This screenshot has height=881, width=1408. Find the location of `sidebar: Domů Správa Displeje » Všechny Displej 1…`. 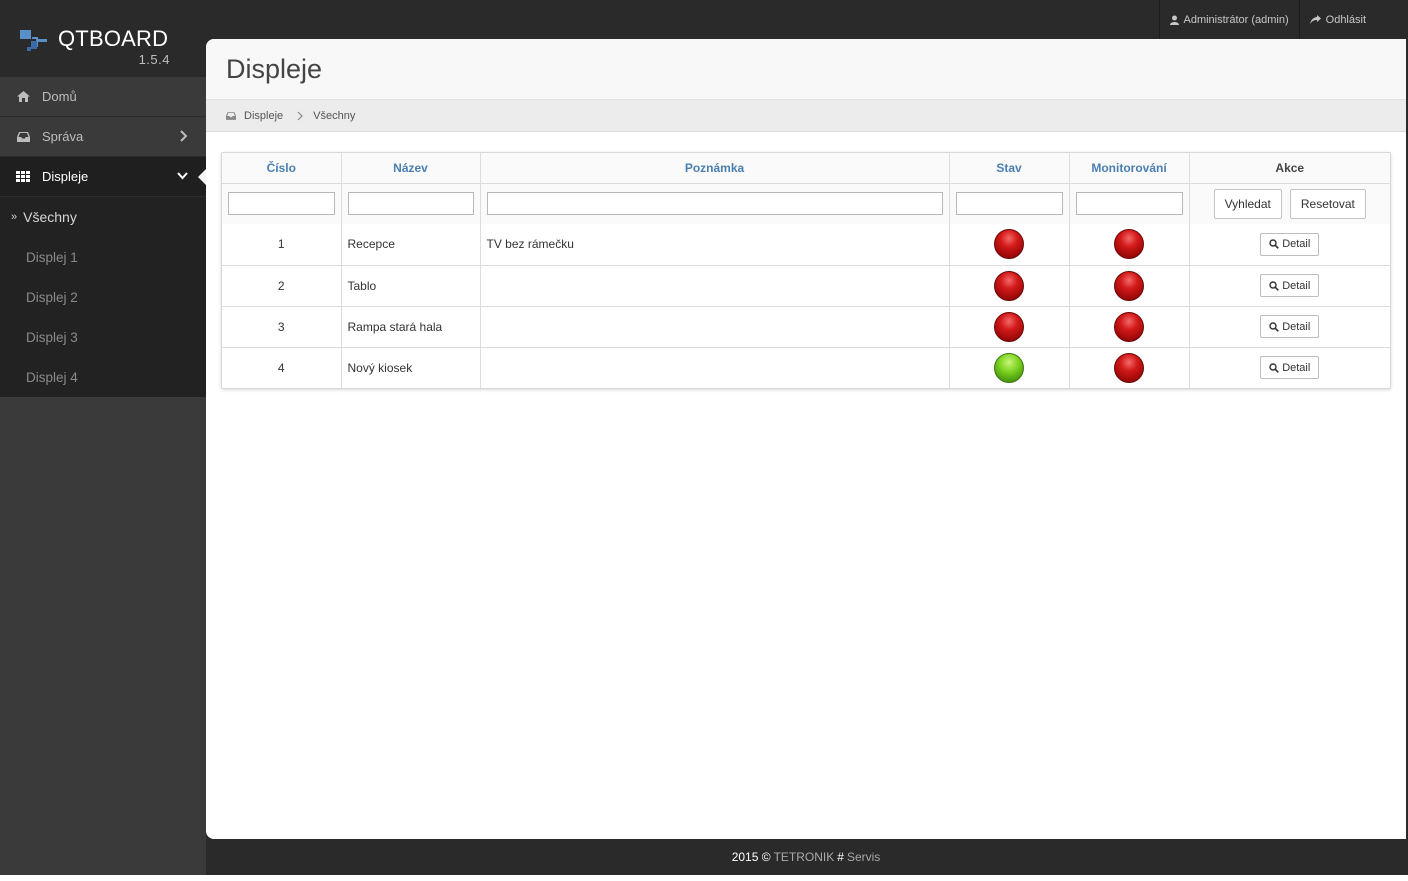

sidebar: Domů Správa Displeje » Všechny Displej 1… is located at coordinates (103, 479).